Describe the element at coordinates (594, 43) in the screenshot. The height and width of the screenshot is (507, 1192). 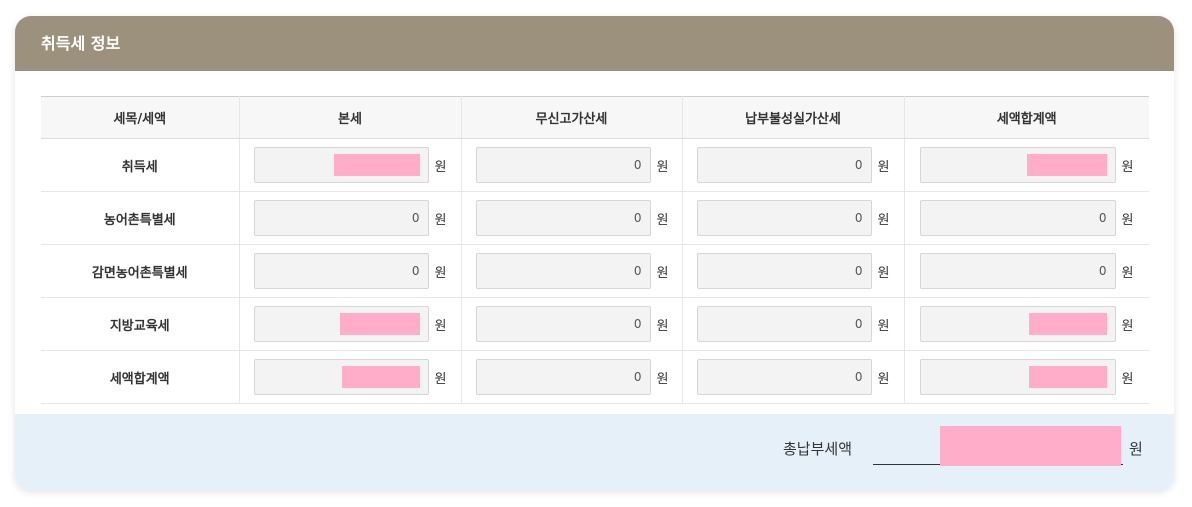
I see `panel-title: 취득세 정보` at that location.